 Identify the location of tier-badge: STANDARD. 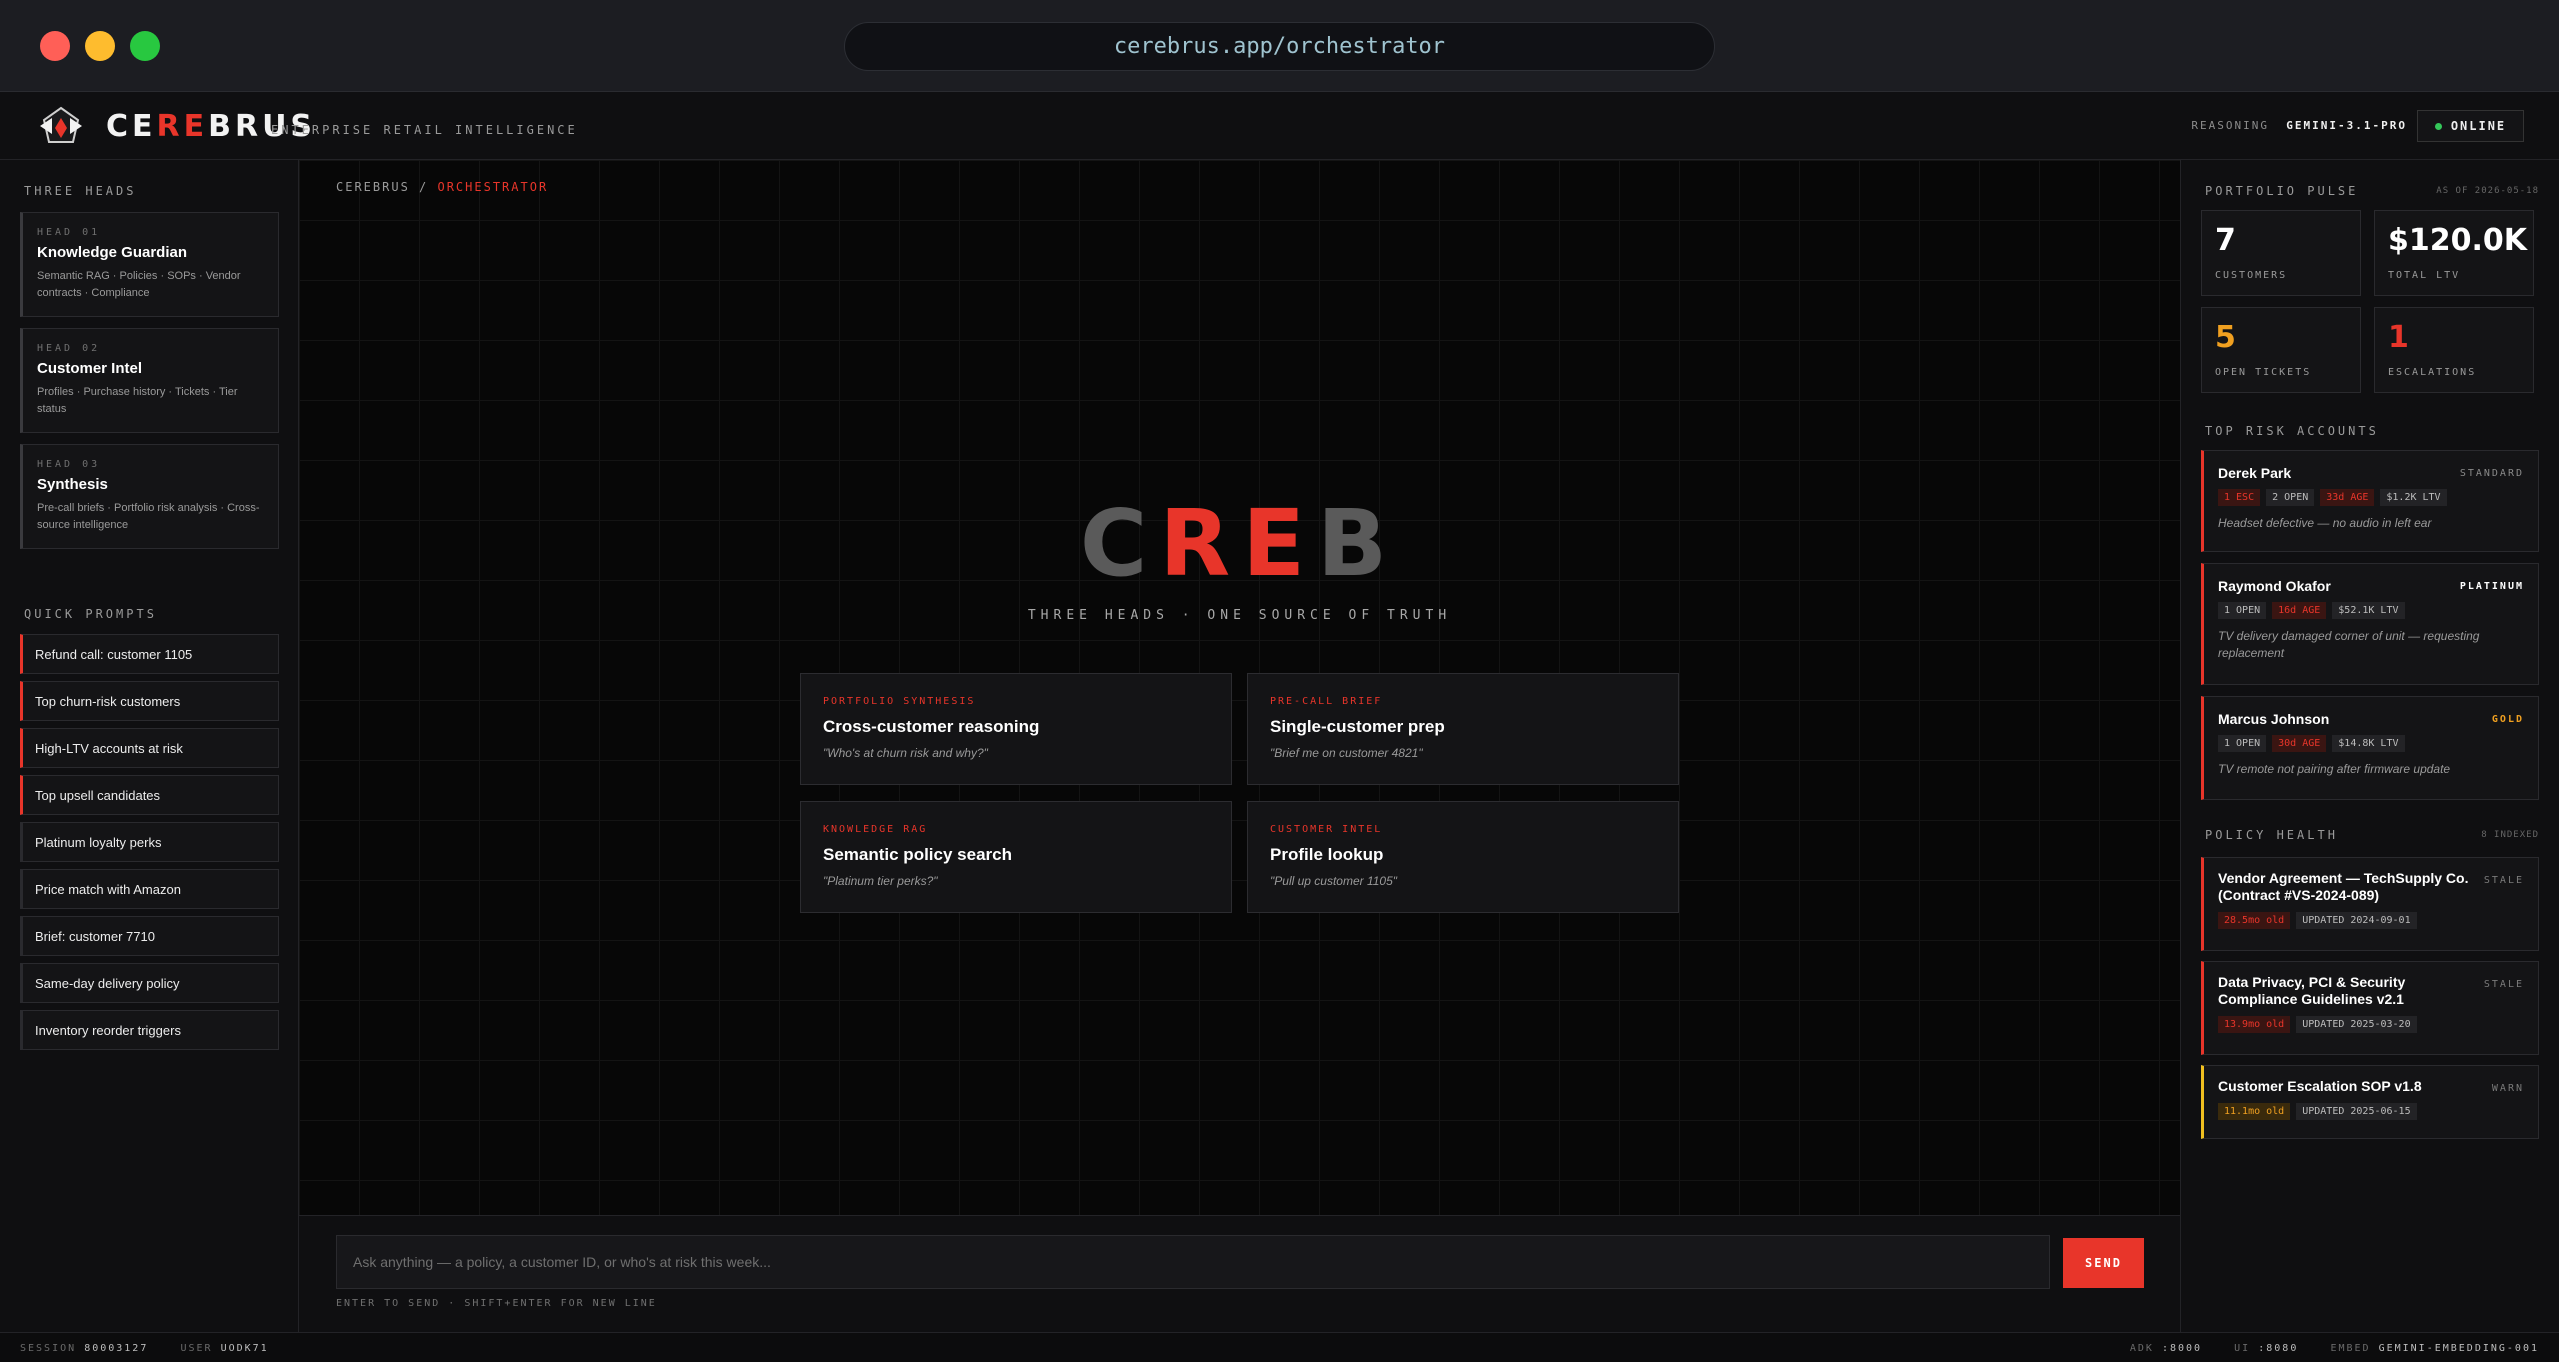
(2491, 473).